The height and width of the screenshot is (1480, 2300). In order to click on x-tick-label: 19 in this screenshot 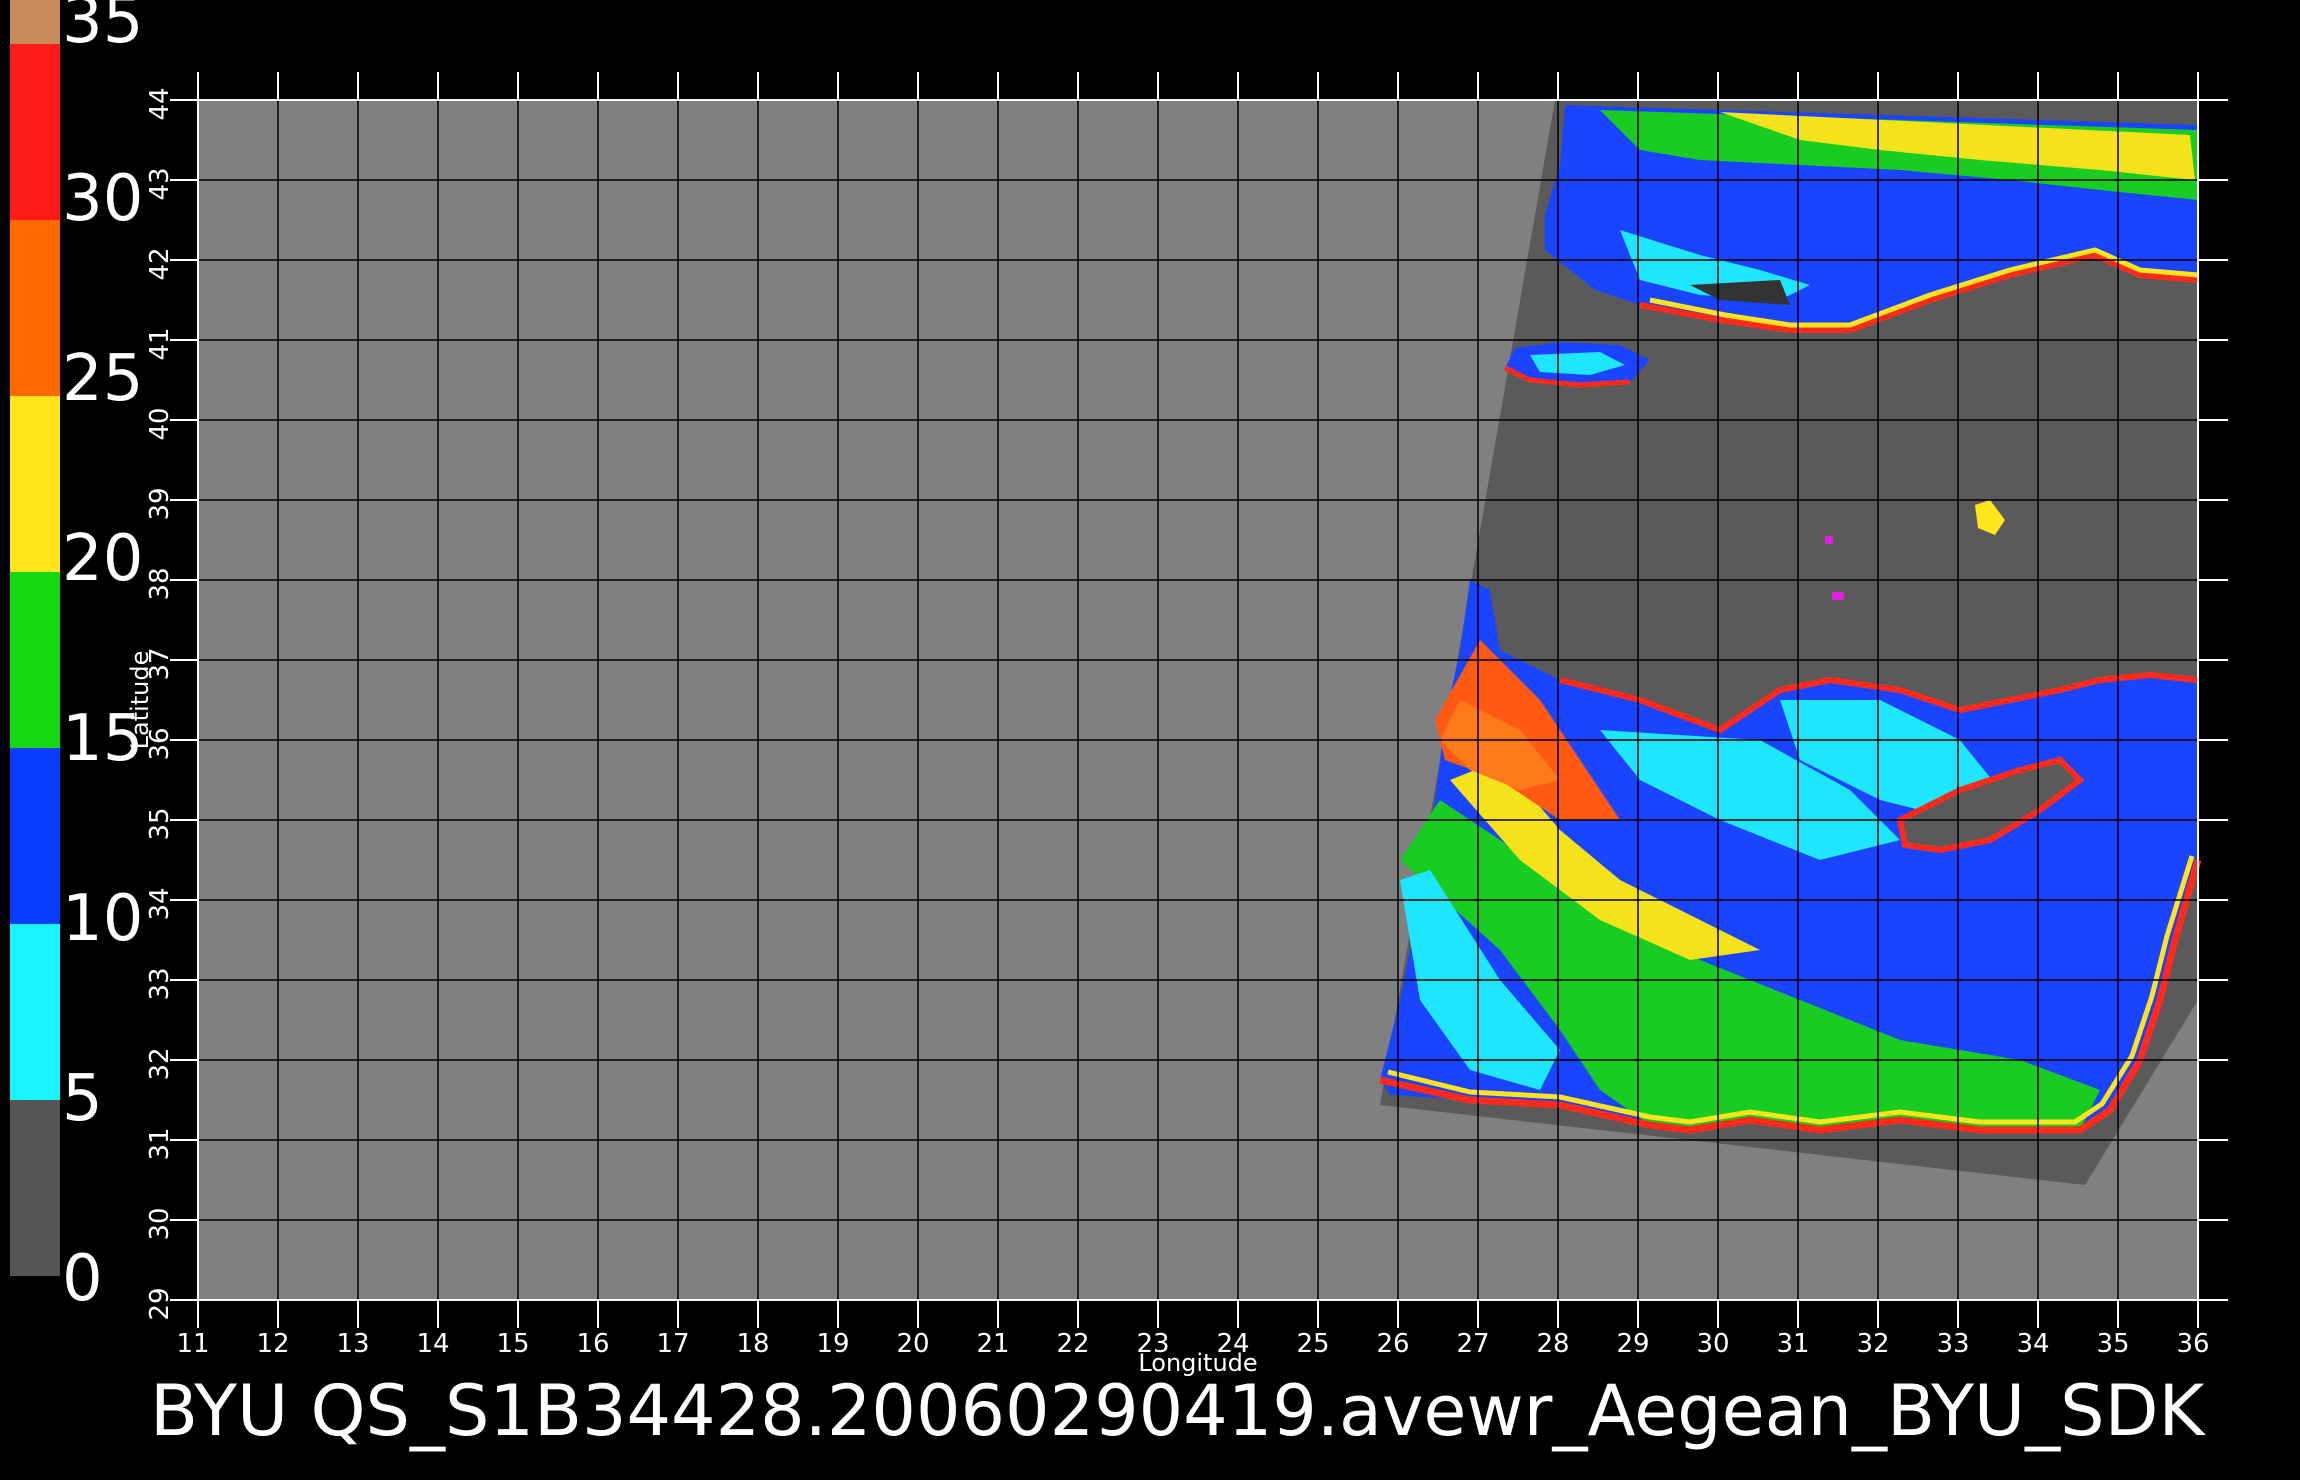, I will do `click(832, 1344)`.